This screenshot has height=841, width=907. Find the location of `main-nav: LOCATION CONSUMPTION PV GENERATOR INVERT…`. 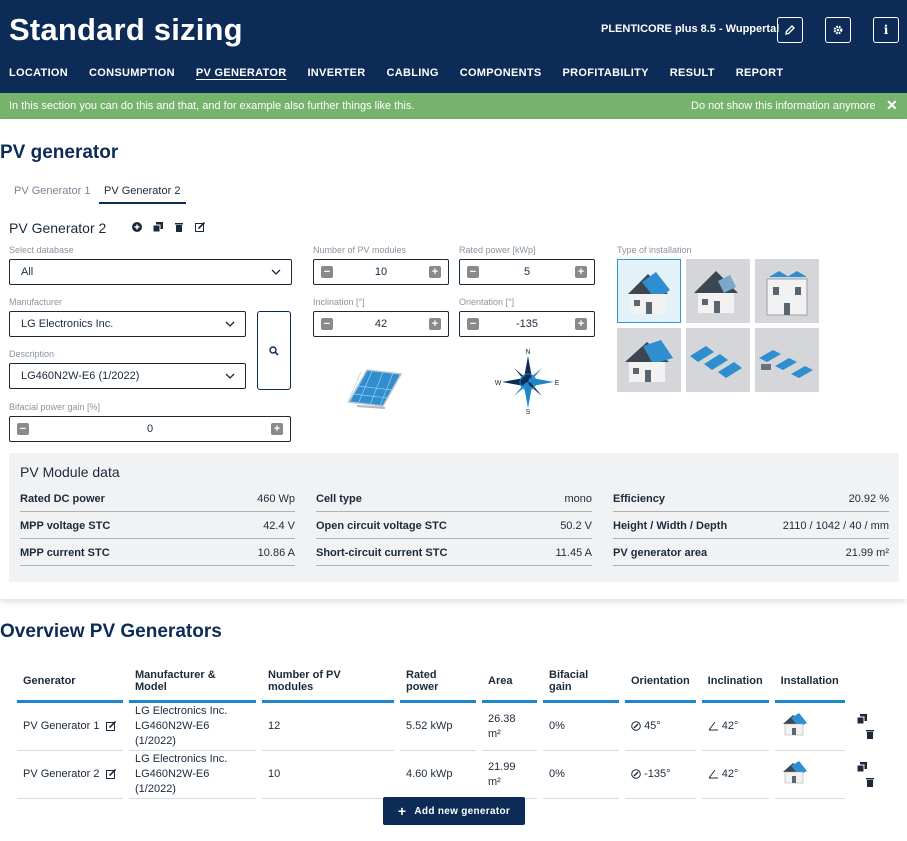

main-nav: LOCATION CONSUMPTION PV GENERATOR INVERT… is located at coordinates (406, 73).